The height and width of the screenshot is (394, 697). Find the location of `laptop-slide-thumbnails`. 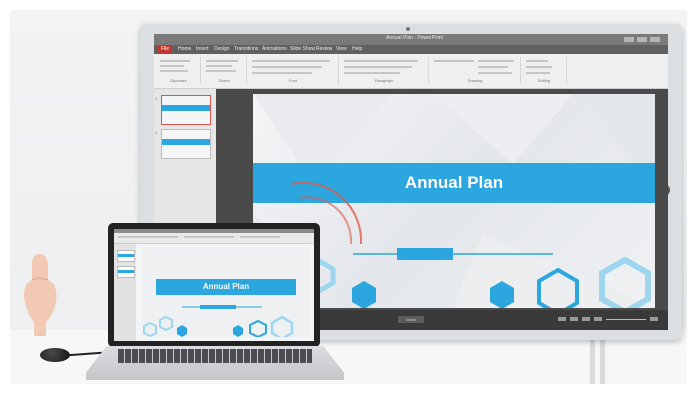

laptop-slide-thumbnails is located at coordinates (125, 292).